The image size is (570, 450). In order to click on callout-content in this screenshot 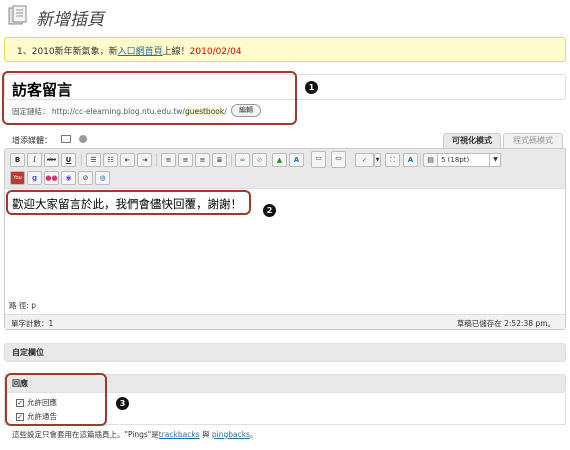, I will do `click(128, 202)`.